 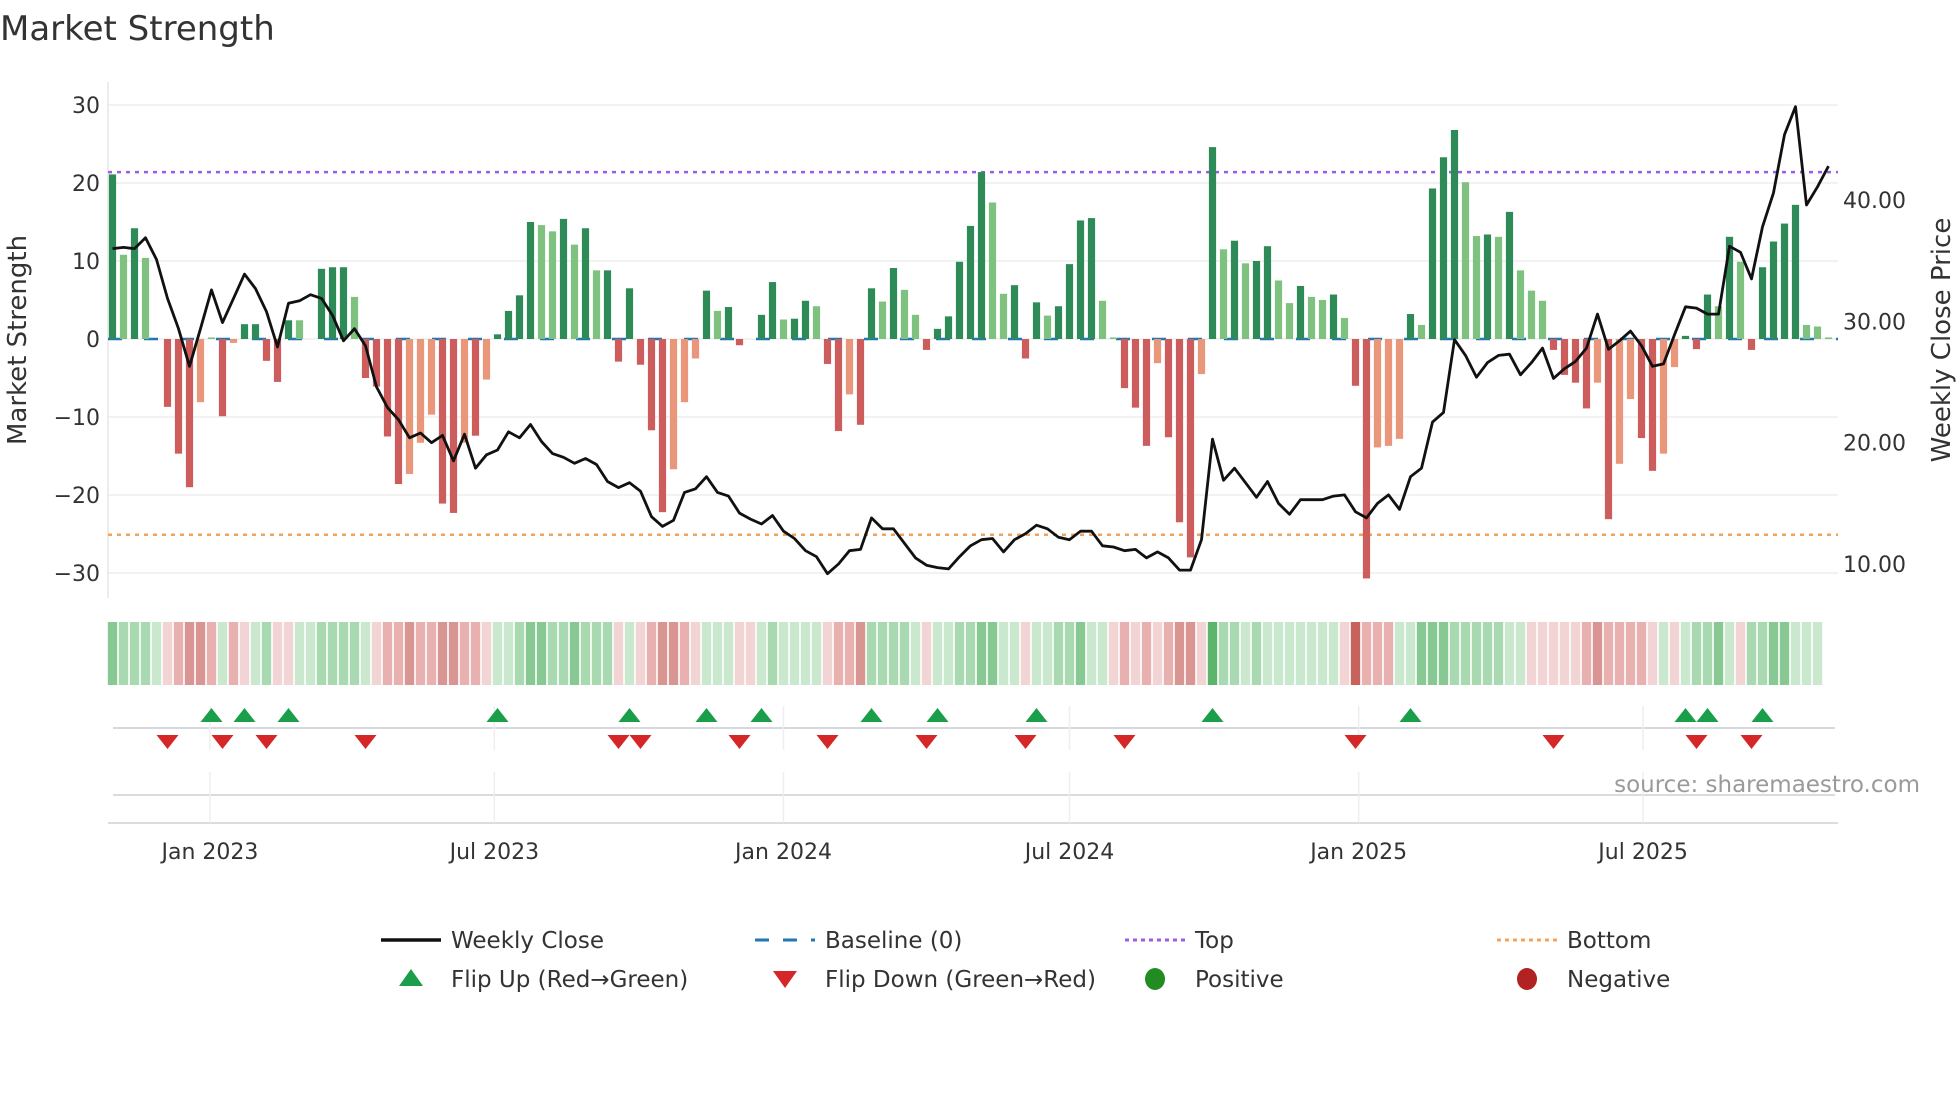 I want to click on y-tick-label: −20, so click(x=77, y=496).